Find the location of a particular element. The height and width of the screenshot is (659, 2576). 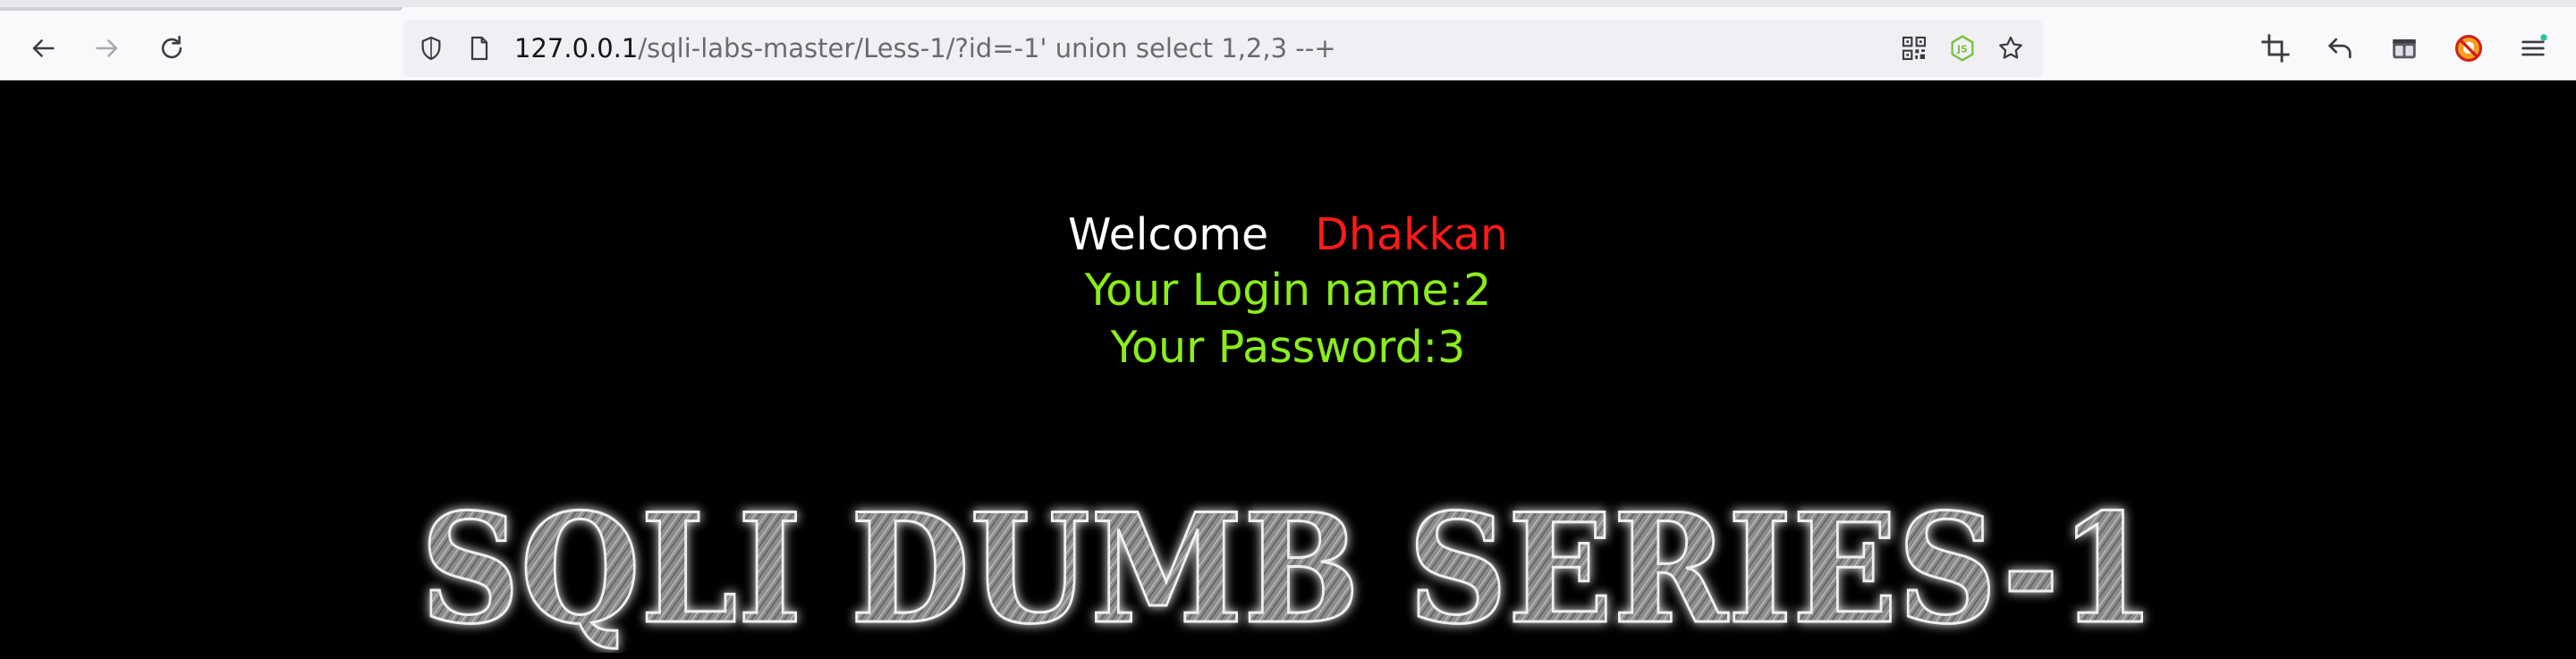

bookmark-button is located at coordinates (2011, 48).